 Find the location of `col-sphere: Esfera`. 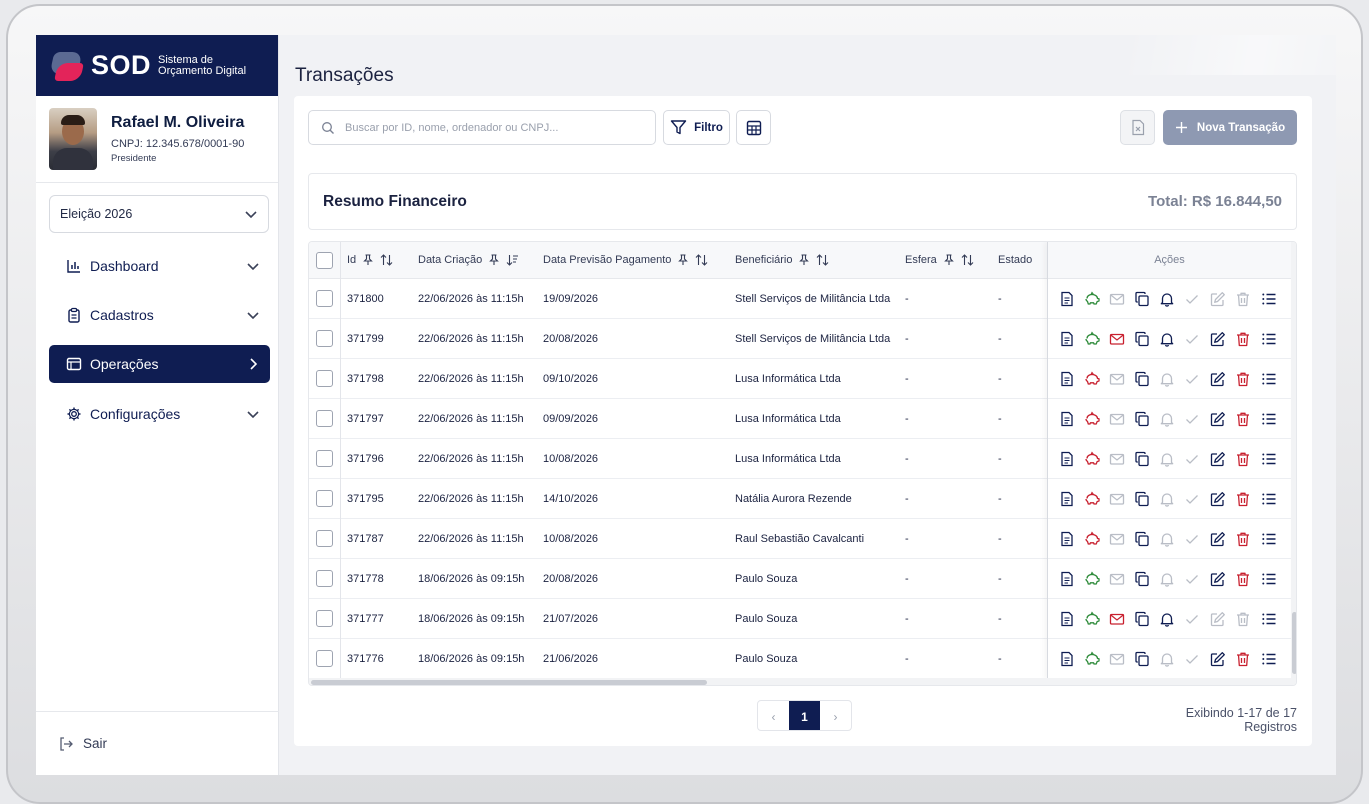

col-sphere: Esfera is located at coordinates (939, 260).